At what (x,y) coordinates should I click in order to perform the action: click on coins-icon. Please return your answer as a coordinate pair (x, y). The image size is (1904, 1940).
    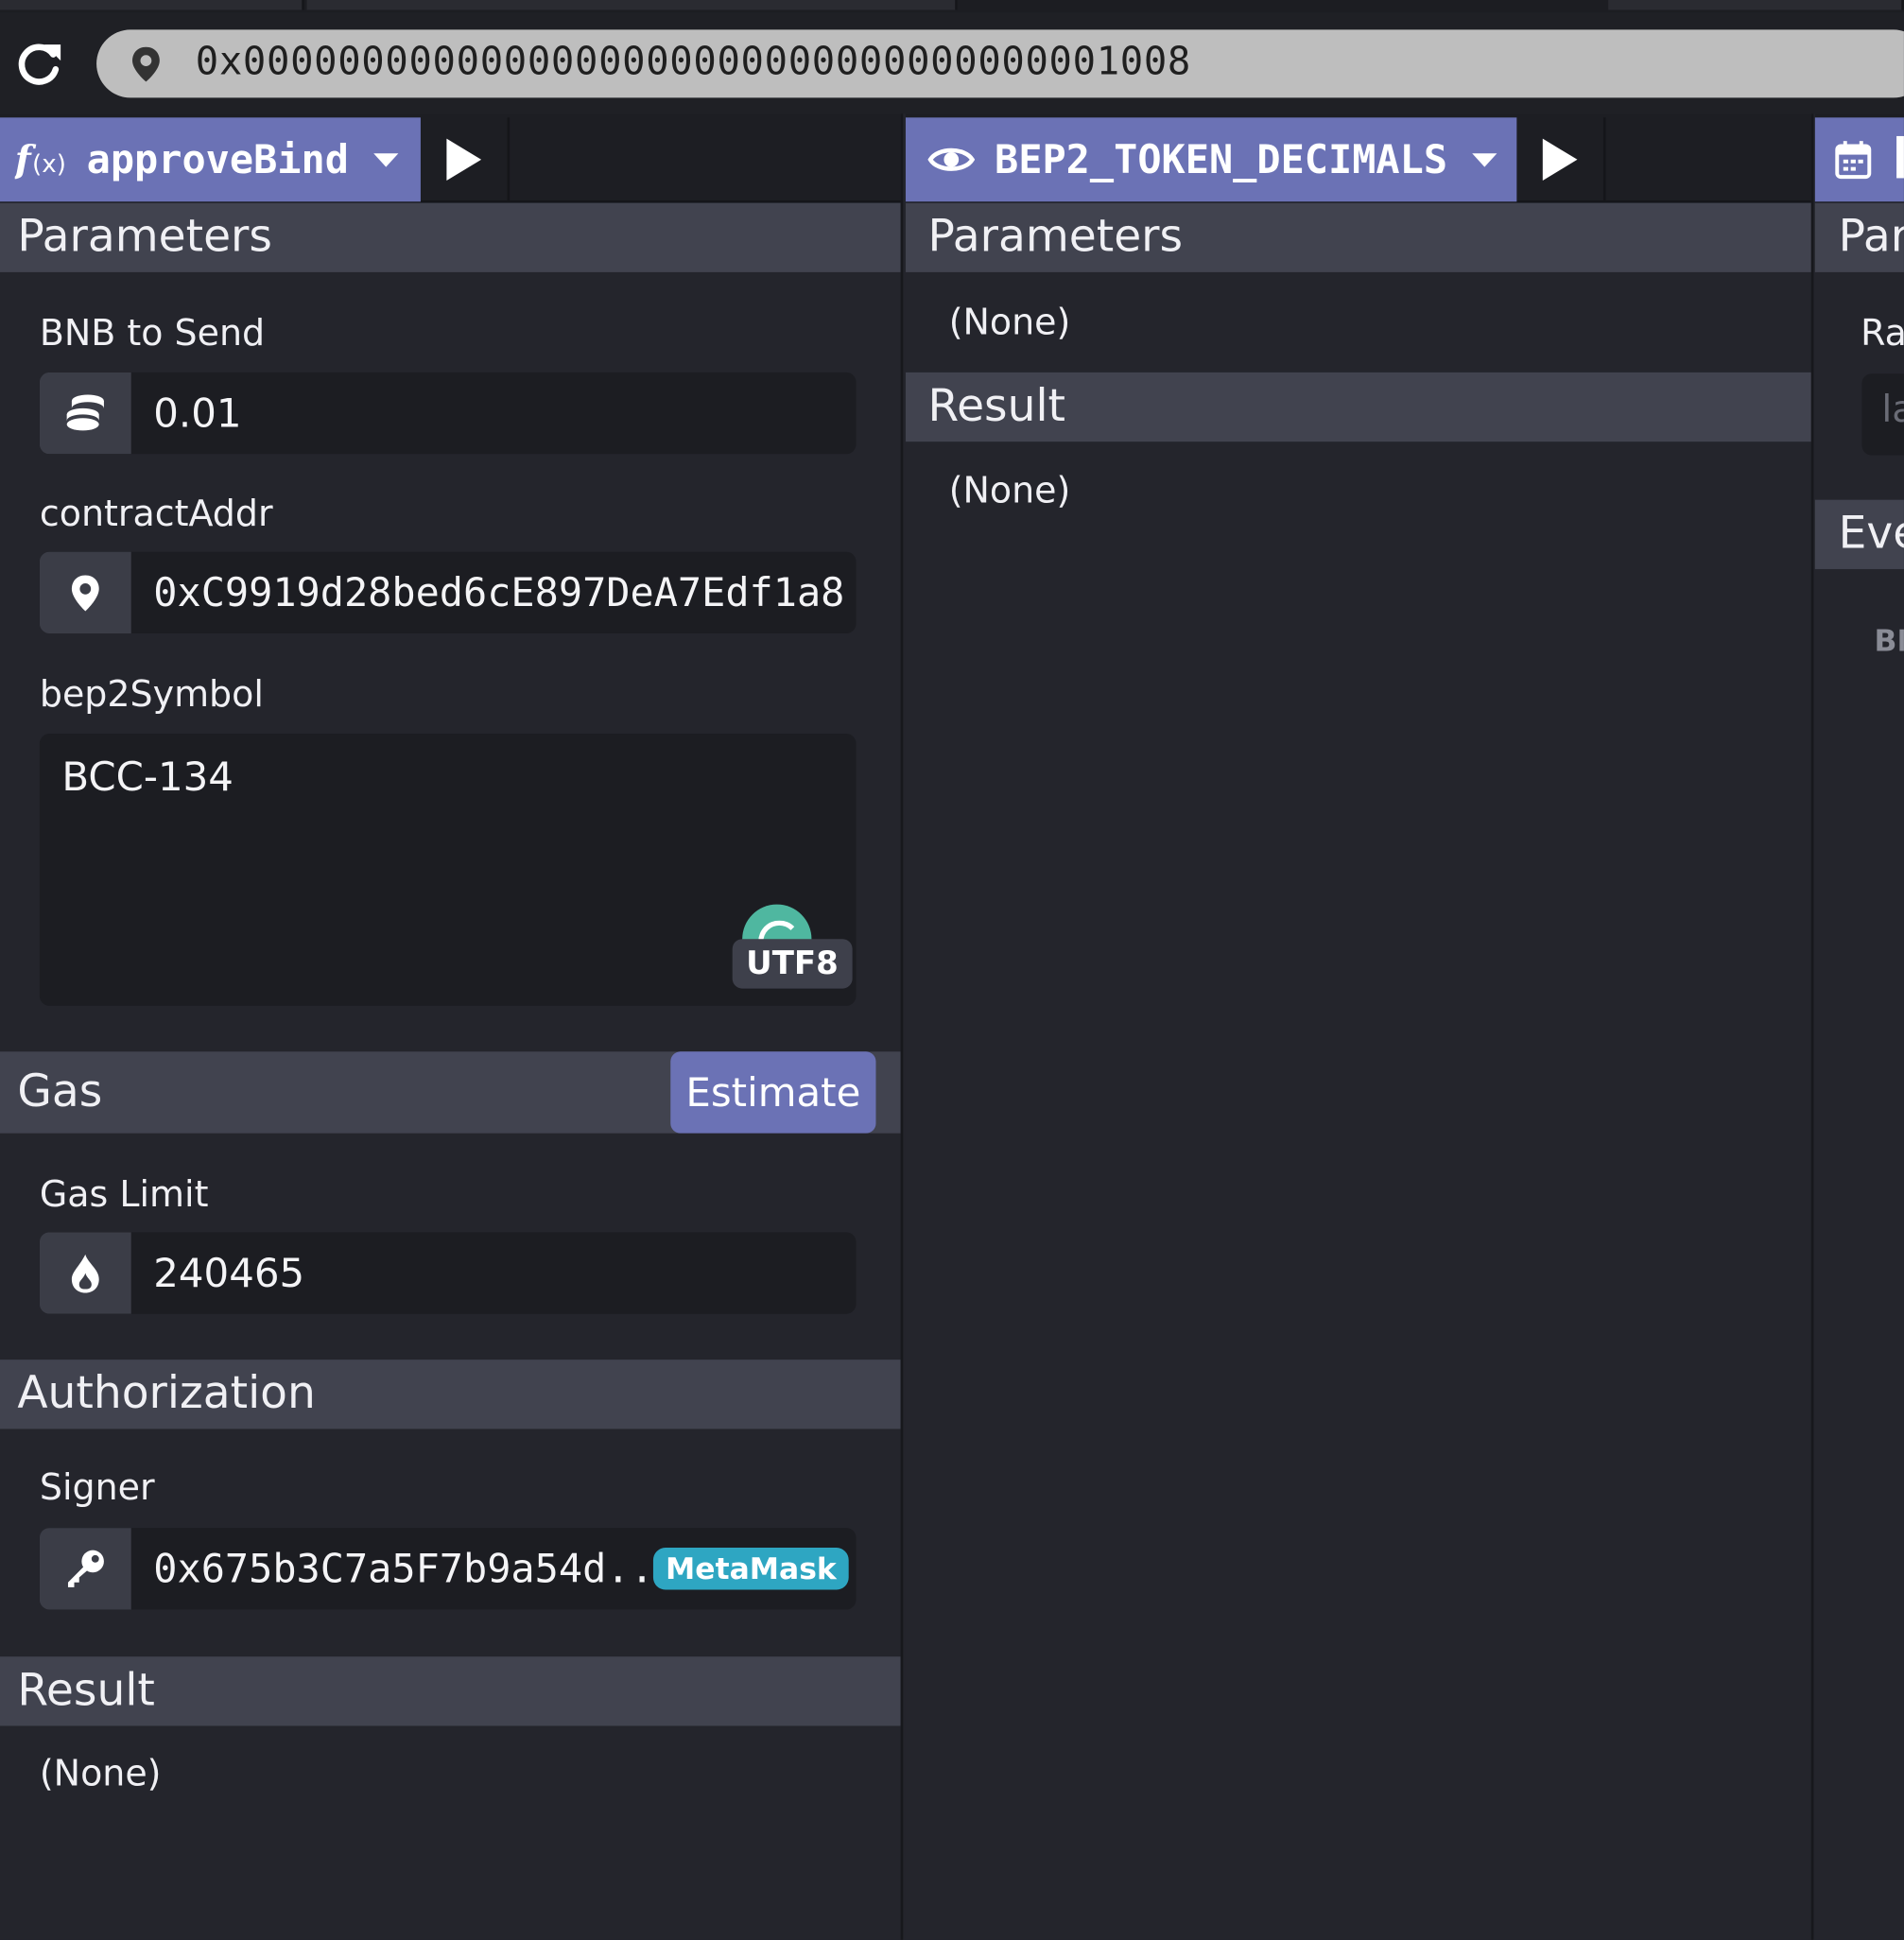
    Looking at the image, I should click on (85, 413).